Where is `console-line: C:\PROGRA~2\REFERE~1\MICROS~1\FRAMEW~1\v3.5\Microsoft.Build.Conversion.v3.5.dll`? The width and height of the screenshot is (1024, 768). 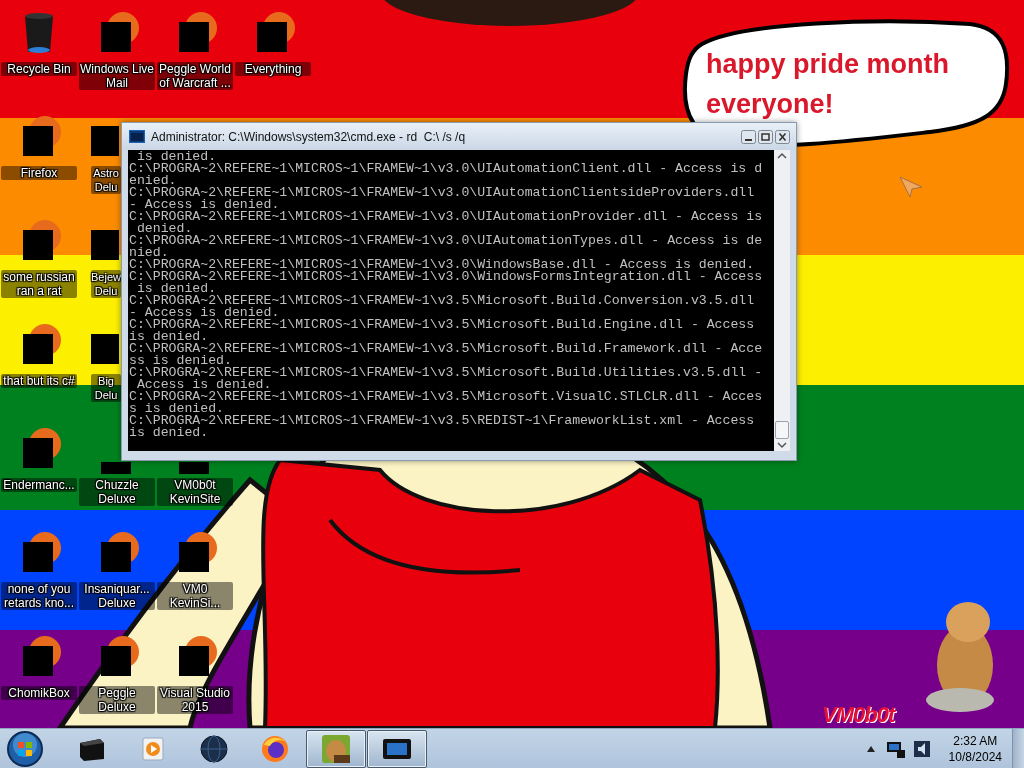
console-line: C:\PROGRA~2\REFERE~1\MICROS~1\FRAMEW~1\v3.5\Microsoft.Build.Conversion.v3.5.dll is located at coordinates (442, 301).